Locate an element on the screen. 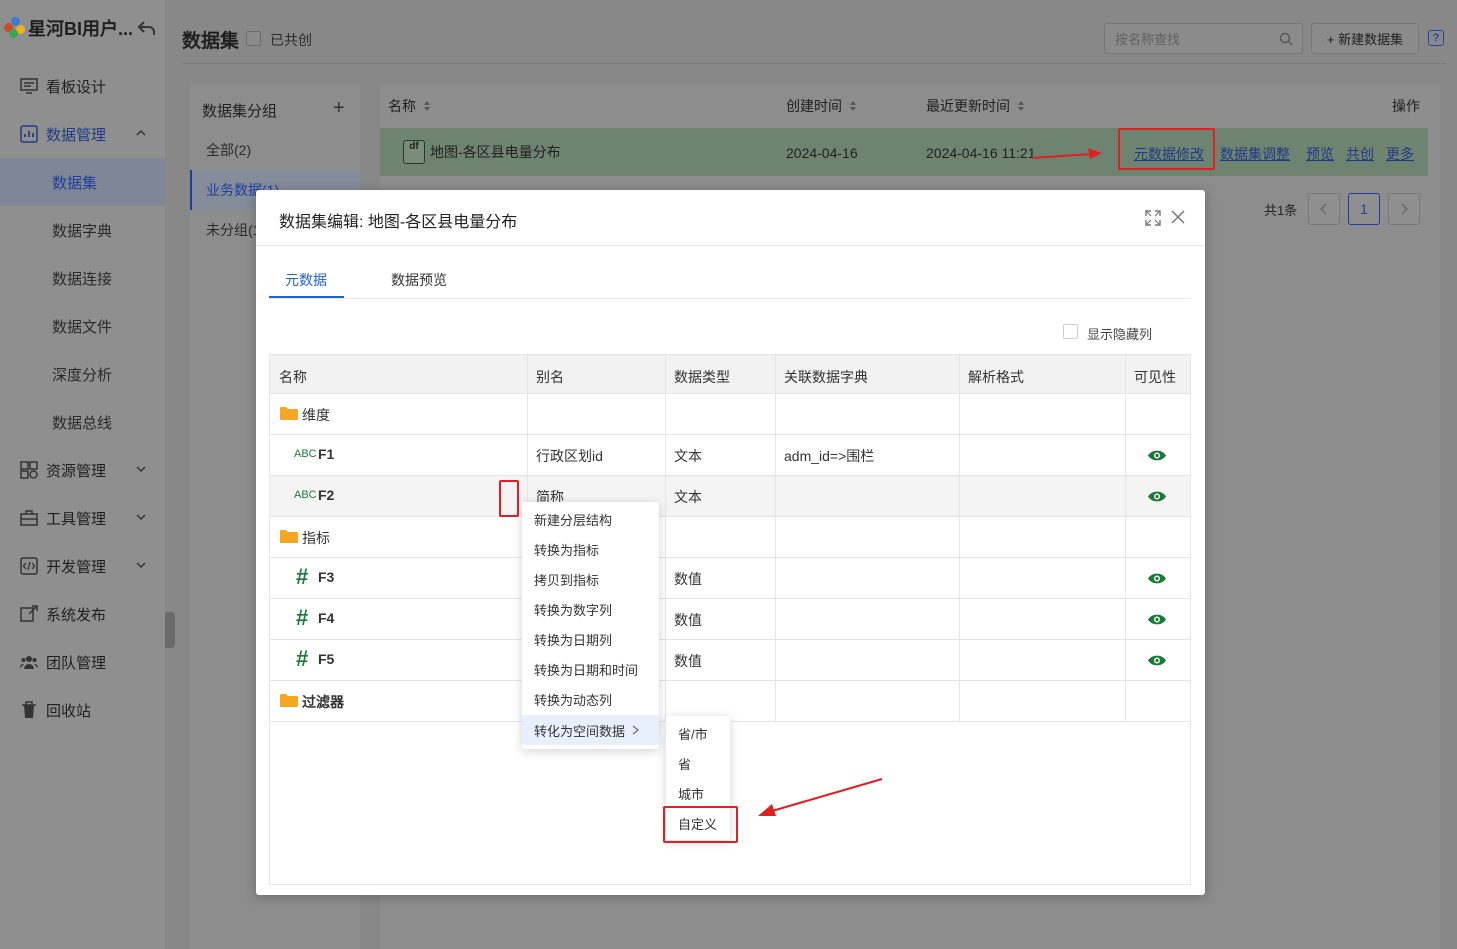  new-dataset-button: + 新建数据集 is located at coordinates (1365, 38).